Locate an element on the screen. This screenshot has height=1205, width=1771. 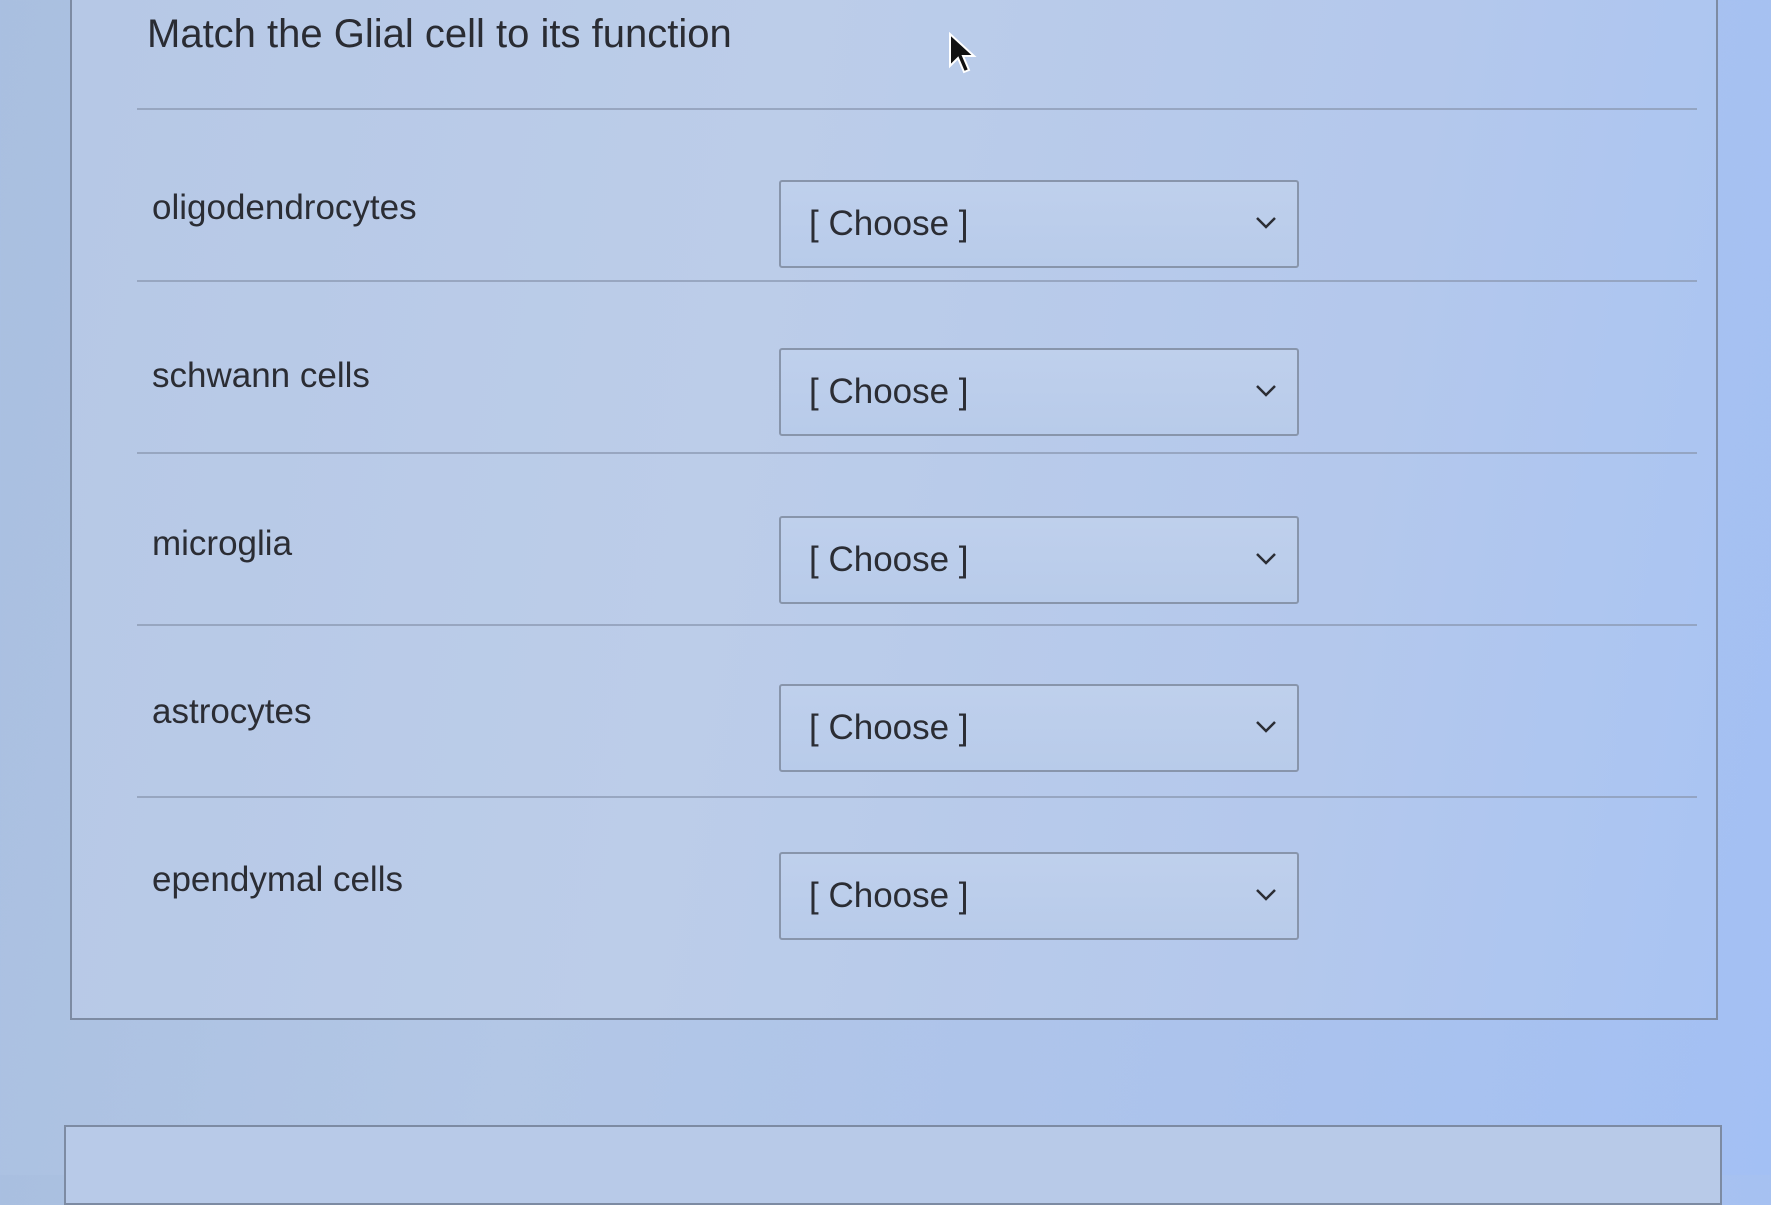
term-label: schwann cells is located at coordinates (261, 375).